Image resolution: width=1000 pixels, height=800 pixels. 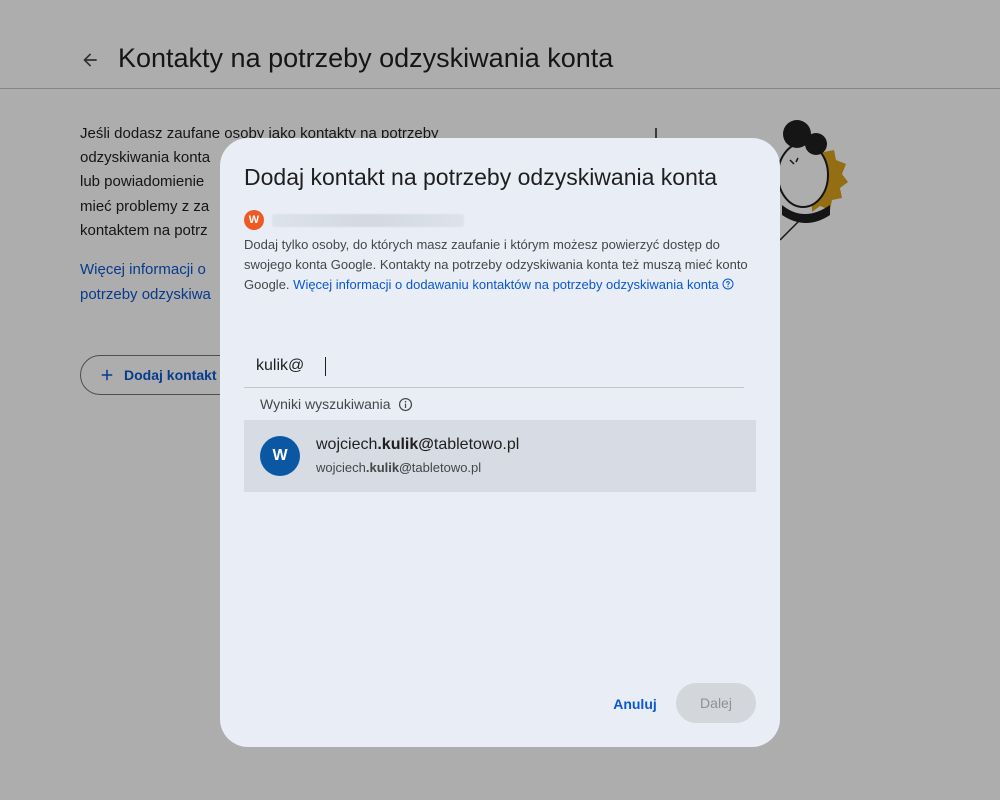 What do you see at coordinates (728, 284) in the screenshot?
I see `help-circle-icon` at bounding box center [728, 284].